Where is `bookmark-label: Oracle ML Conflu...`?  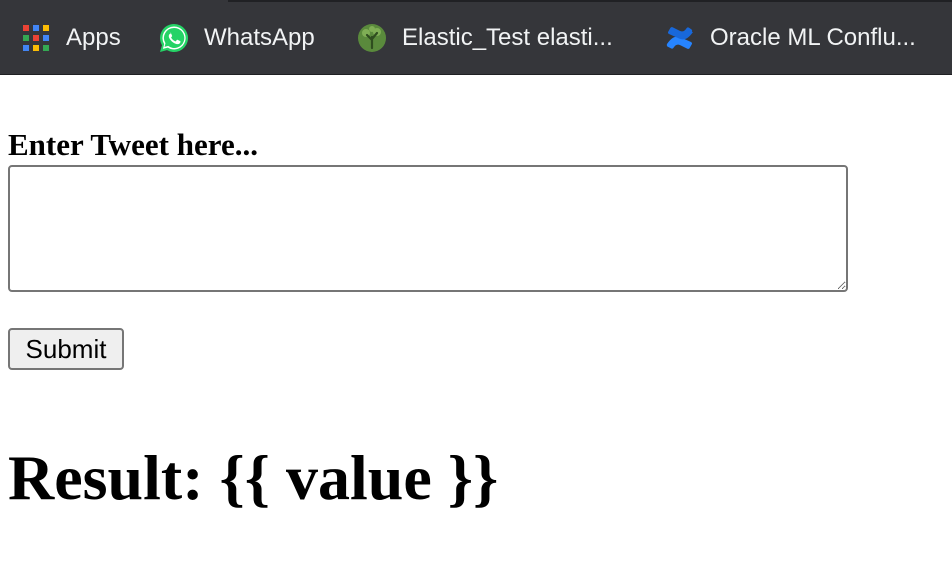 bookmark-label: Oracle ML Conflu... is located at coordinates (813, 37).